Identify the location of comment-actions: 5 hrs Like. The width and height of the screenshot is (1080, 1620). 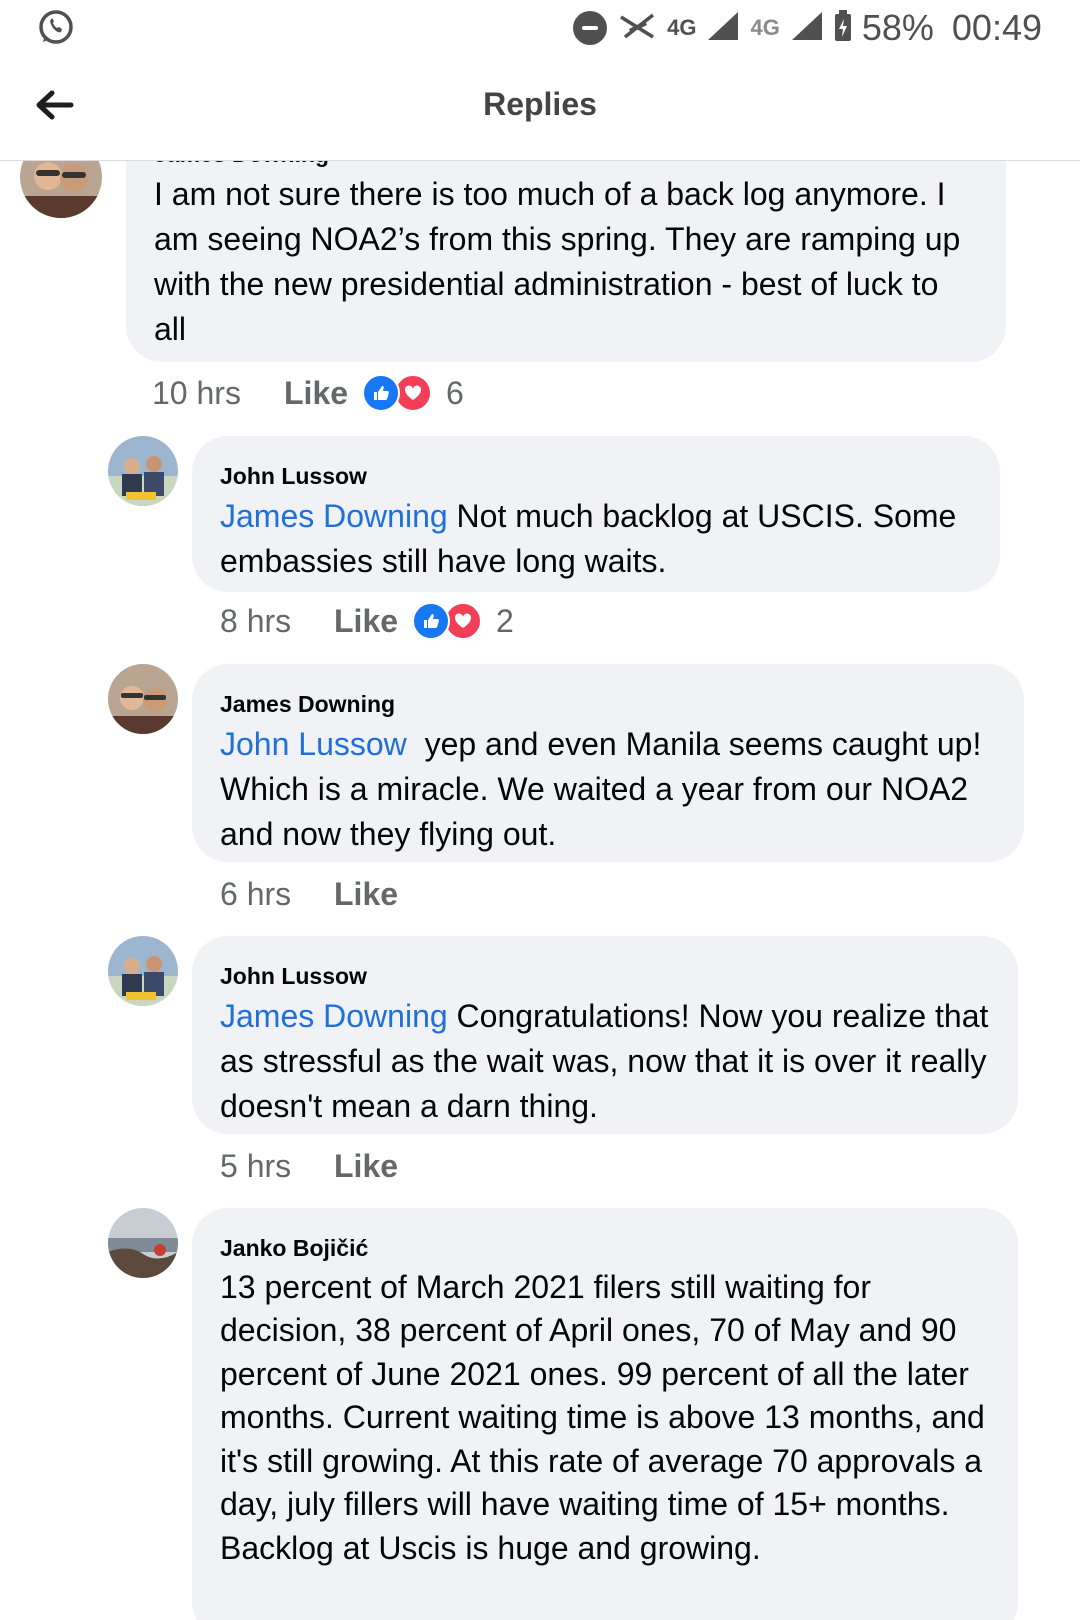
(318, 1166).